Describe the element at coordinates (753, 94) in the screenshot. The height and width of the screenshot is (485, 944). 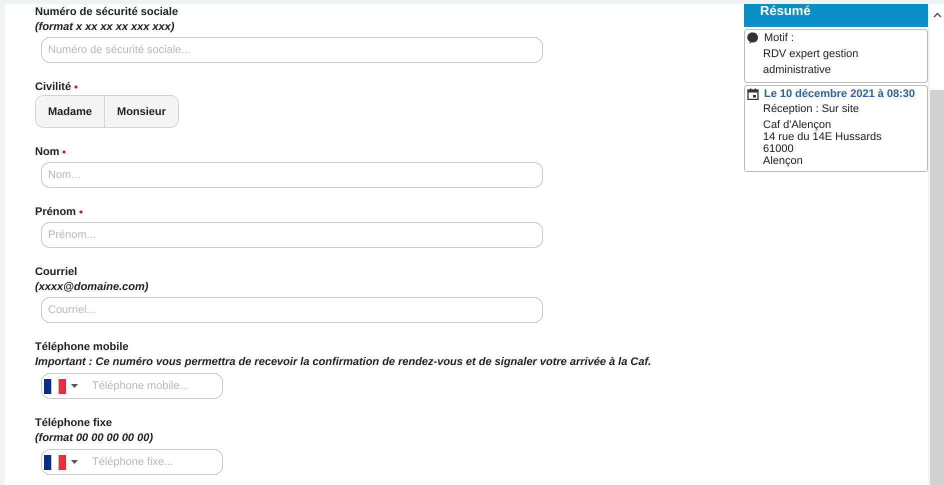
I see `calendar-icon` at that location.